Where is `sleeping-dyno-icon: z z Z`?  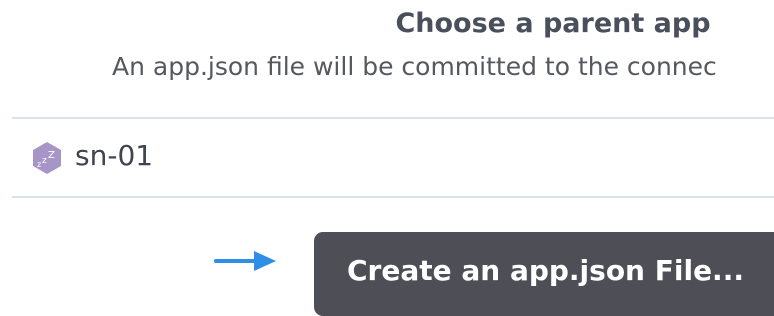
sleeping-dyno-icon: z z Z is located at coordinates (47, 158).